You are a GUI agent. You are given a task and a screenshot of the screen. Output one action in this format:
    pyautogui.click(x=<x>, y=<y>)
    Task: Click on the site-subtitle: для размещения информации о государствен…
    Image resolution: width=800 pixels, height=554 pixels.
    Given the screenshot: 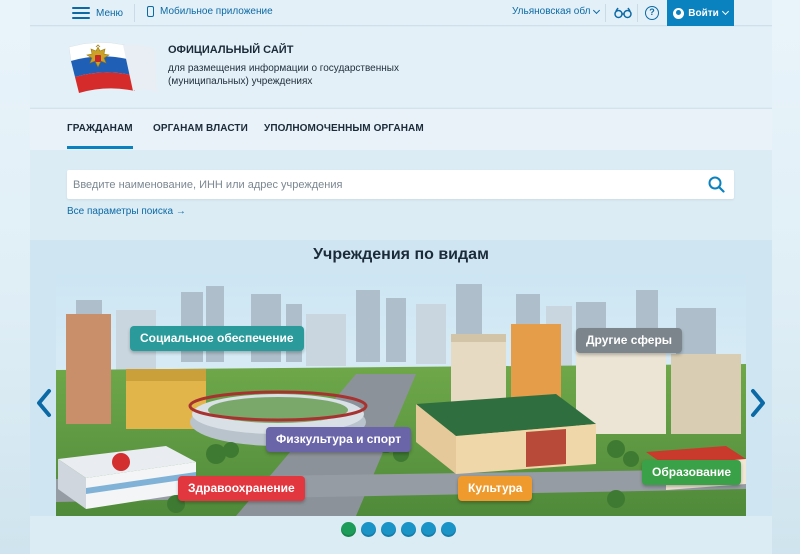 What is the action you would take?
    pyautogui.click(x=283, y=75)
    